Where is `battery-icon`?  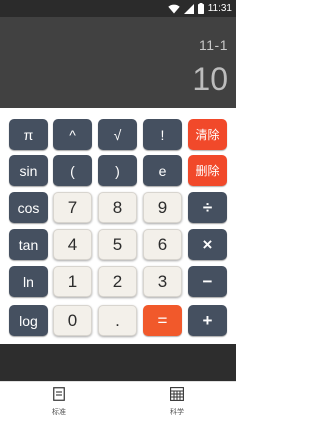
battery-icon is located at coordinates (200, 8).